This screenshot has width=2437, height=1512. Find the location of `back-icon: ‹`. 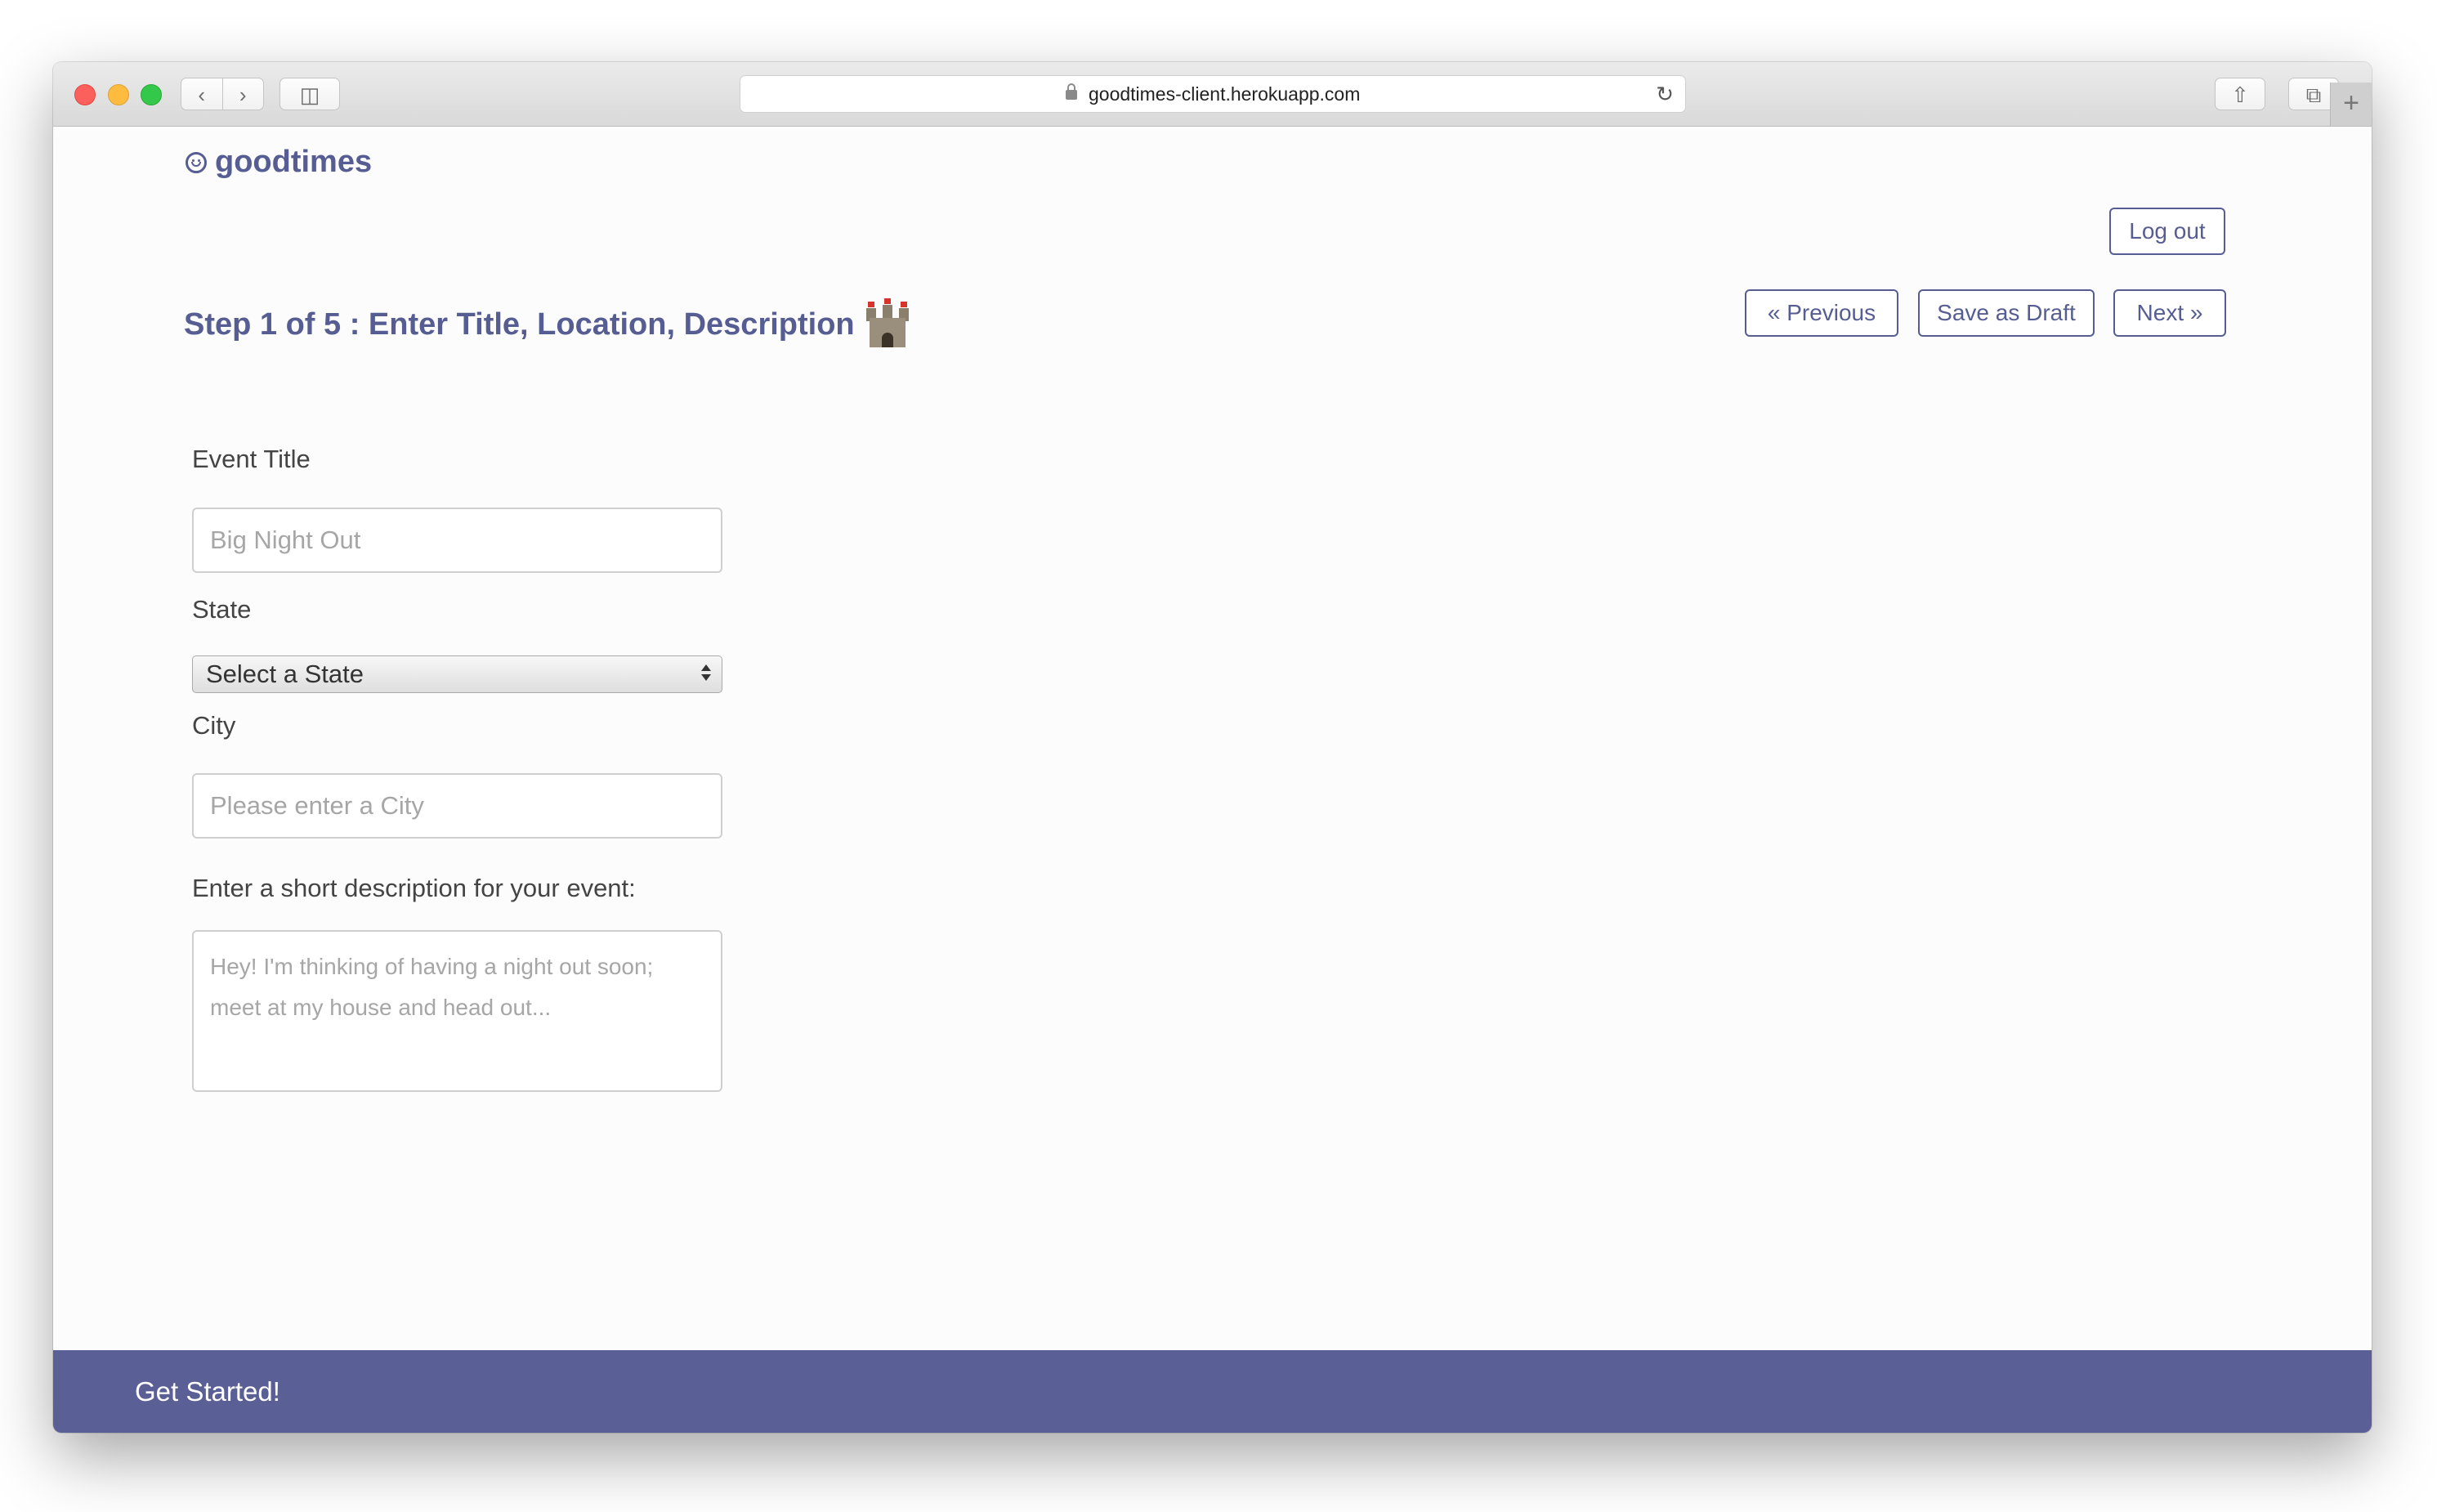

back-icon: ‹ is located at coordinates (202, 94).